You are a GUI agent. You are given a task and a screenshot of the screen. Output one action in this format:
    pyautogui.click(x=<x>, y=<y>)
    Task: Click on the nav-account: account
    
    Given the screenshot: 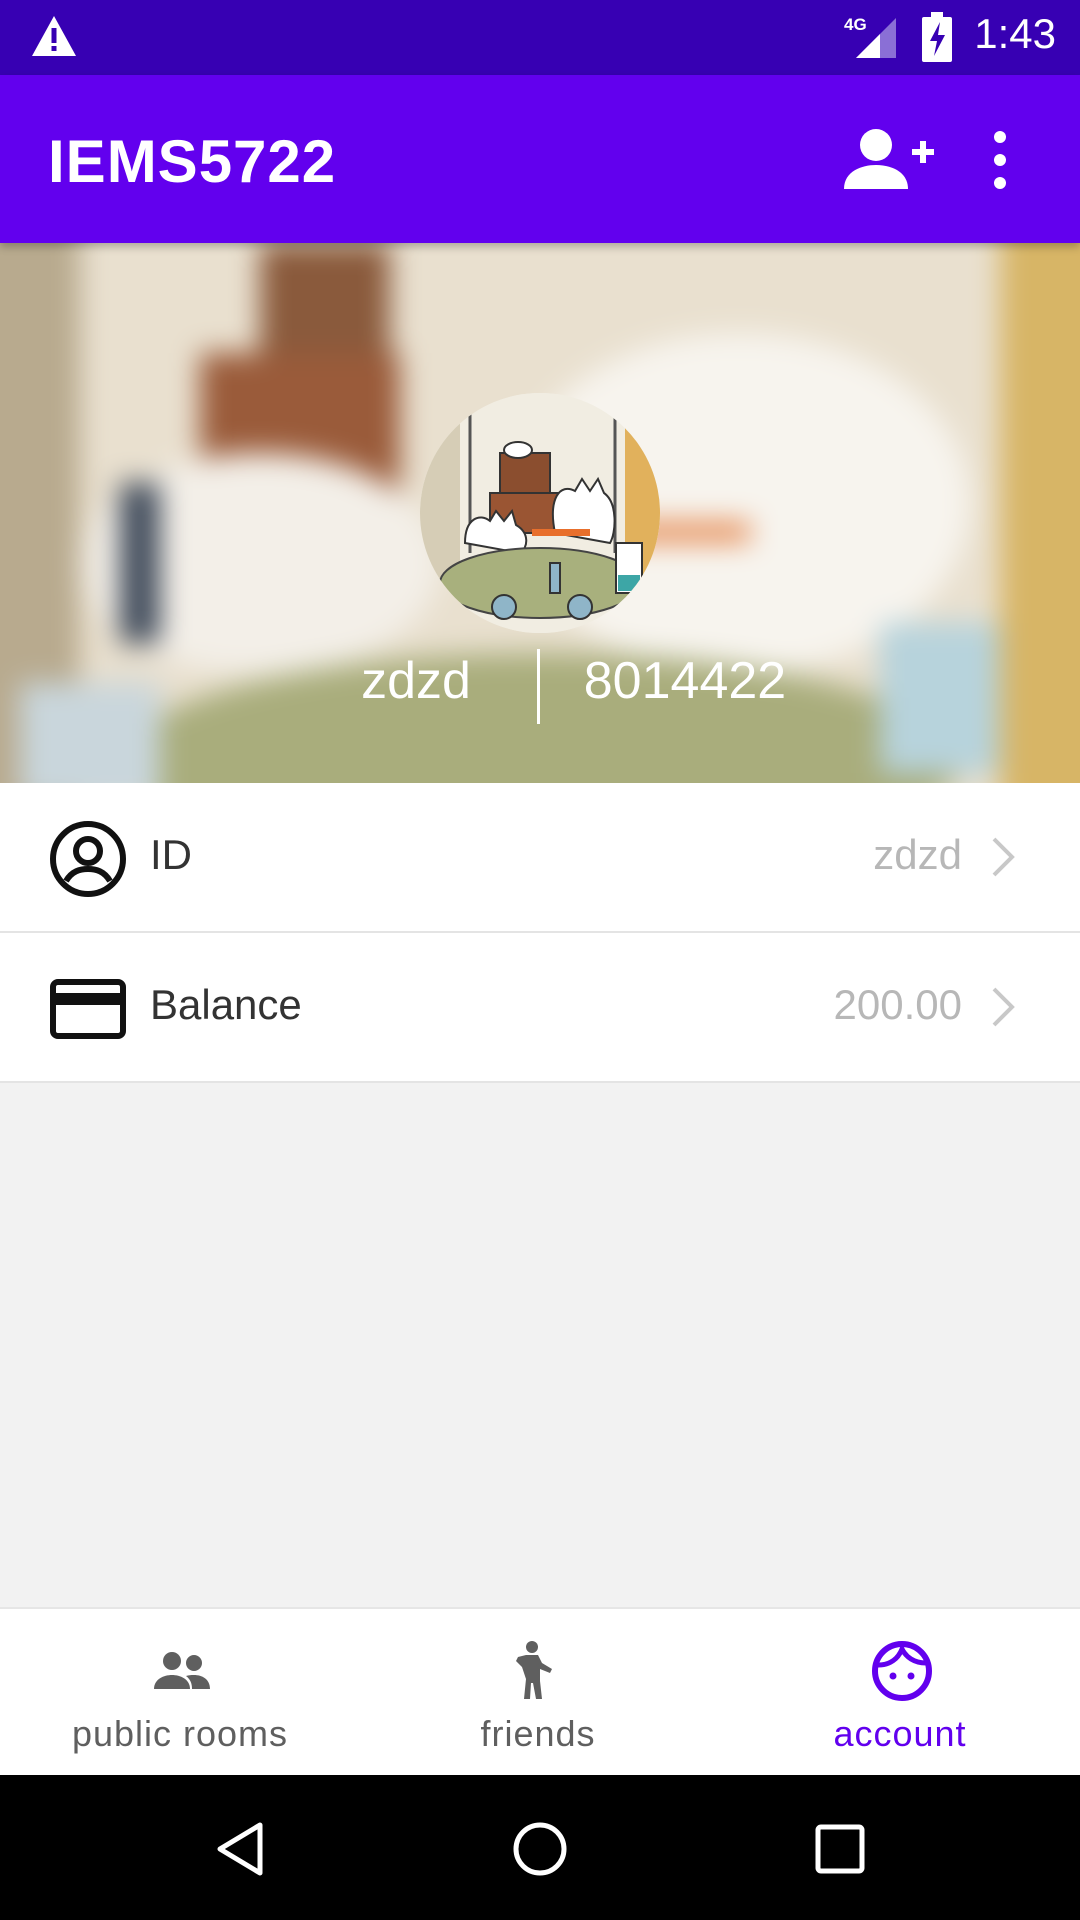 What is the action you would take?
    pyautogui.click(x=900, y=1693)
    